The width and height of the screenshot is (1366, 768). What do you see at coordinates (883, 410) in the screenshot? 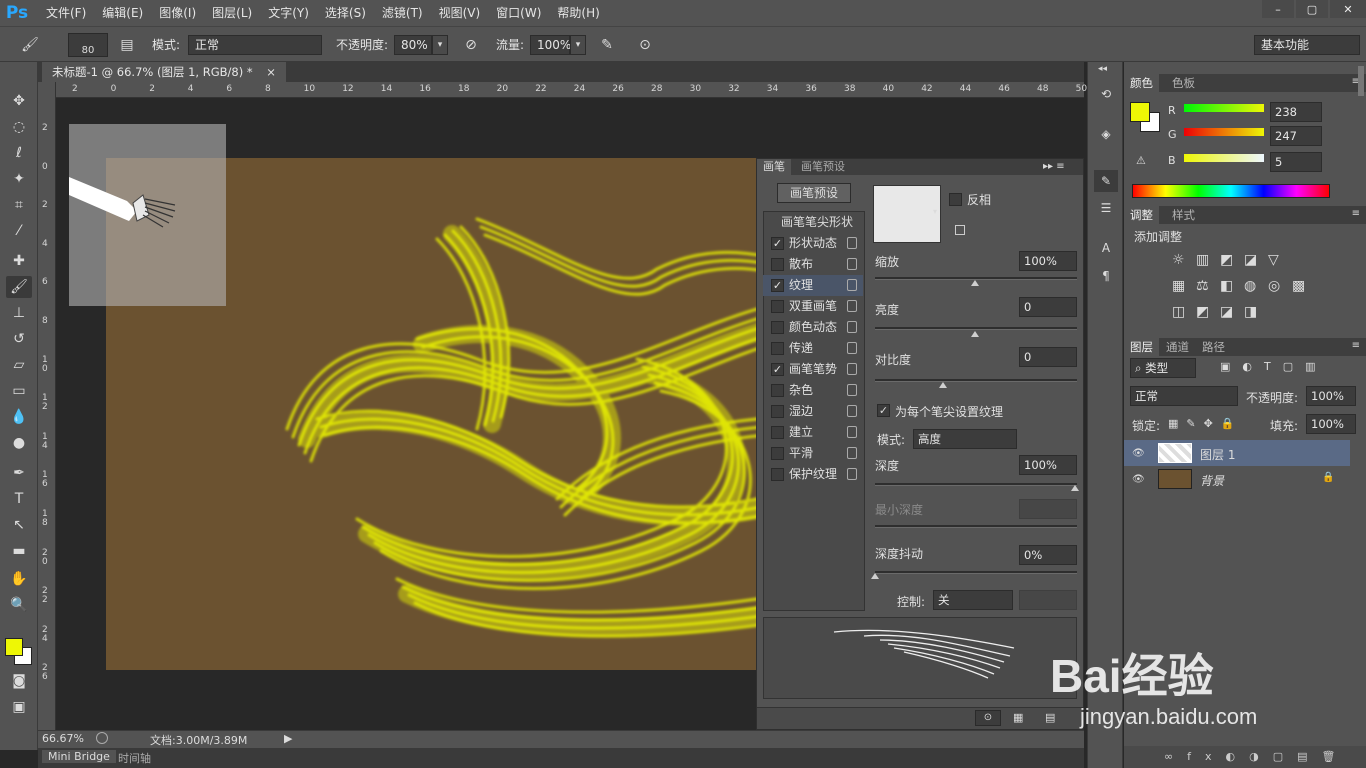
I see `per-tip-checkbox: ✓` at bounding box center [883, 410].